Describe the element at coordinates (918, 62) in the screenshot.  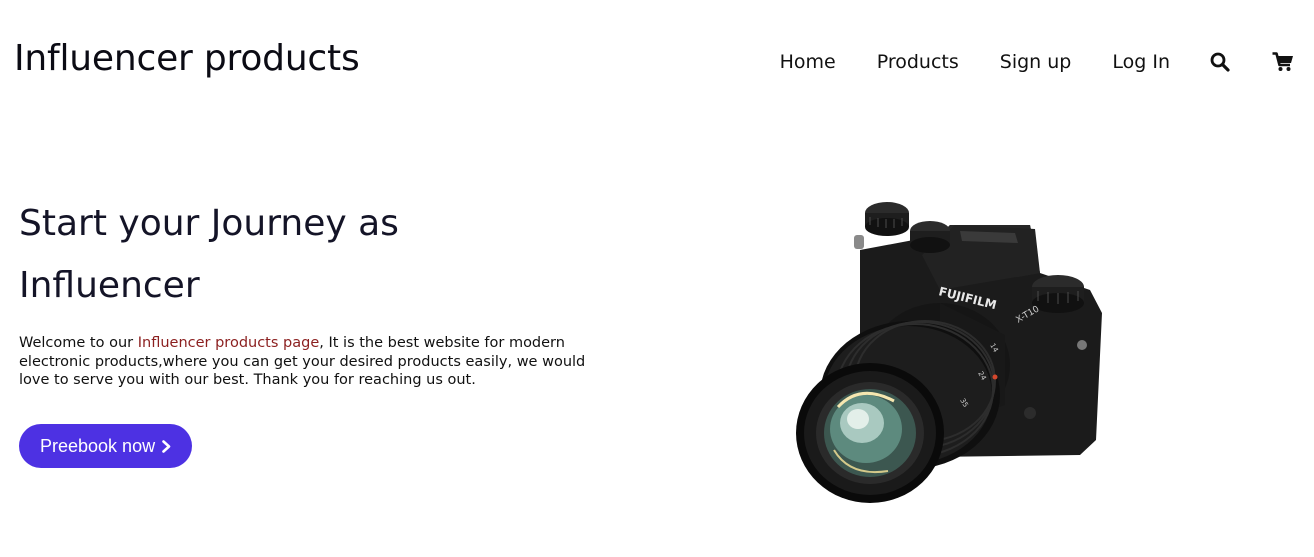
I see `nav-products: Products` at that location.